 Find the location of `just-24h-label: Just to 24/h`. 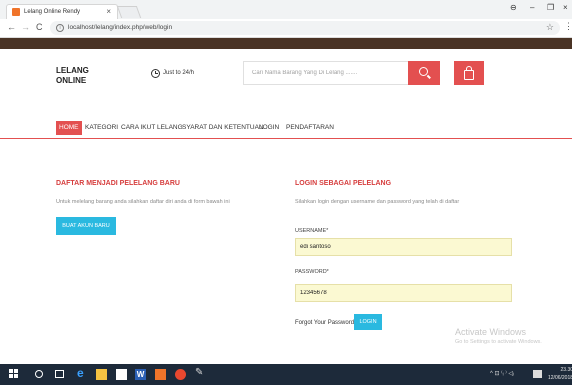

just-24h-label: Just to 24/h is located at coordinates (179, 73).